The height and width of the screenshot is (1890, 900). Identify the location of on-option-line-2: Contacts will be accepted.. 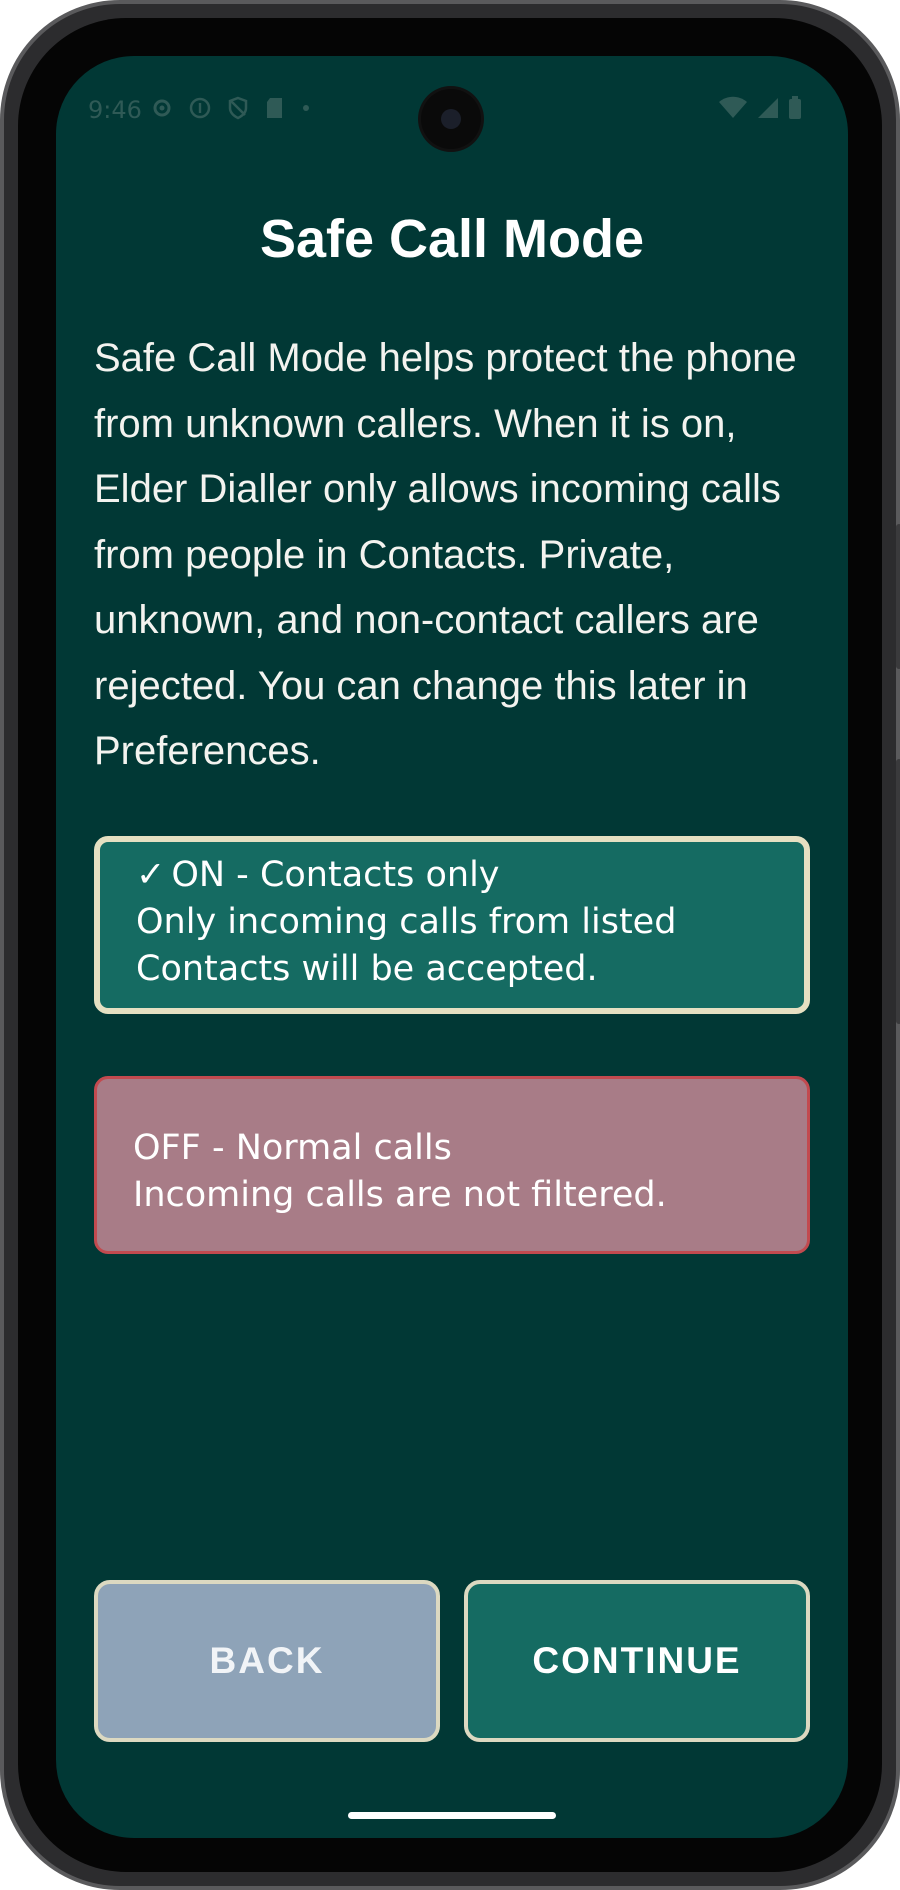
(367, 969).